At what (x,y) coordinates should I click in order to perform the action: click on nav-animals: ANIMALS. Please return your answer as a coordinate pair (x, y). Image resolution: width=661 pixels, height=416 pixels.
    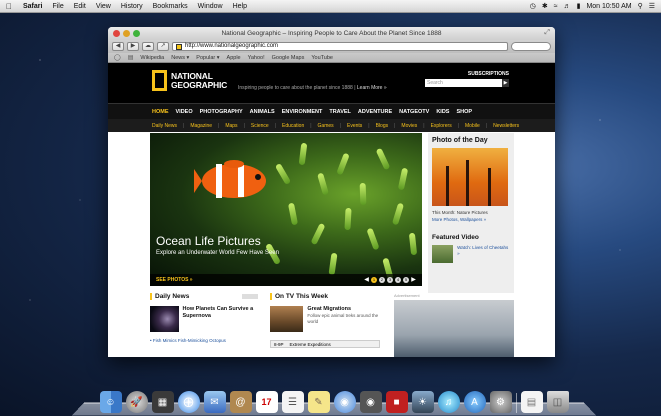
    Looking at the image, I should click on (262, 112).